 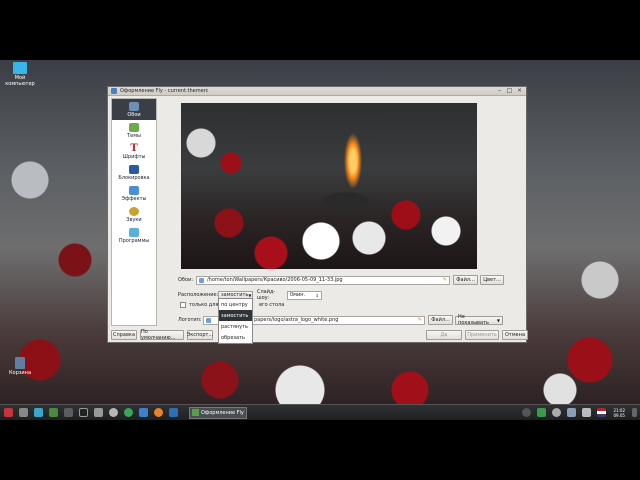 I want to click on sidebar-item-programs: Программы, so click(x=134, y=235).